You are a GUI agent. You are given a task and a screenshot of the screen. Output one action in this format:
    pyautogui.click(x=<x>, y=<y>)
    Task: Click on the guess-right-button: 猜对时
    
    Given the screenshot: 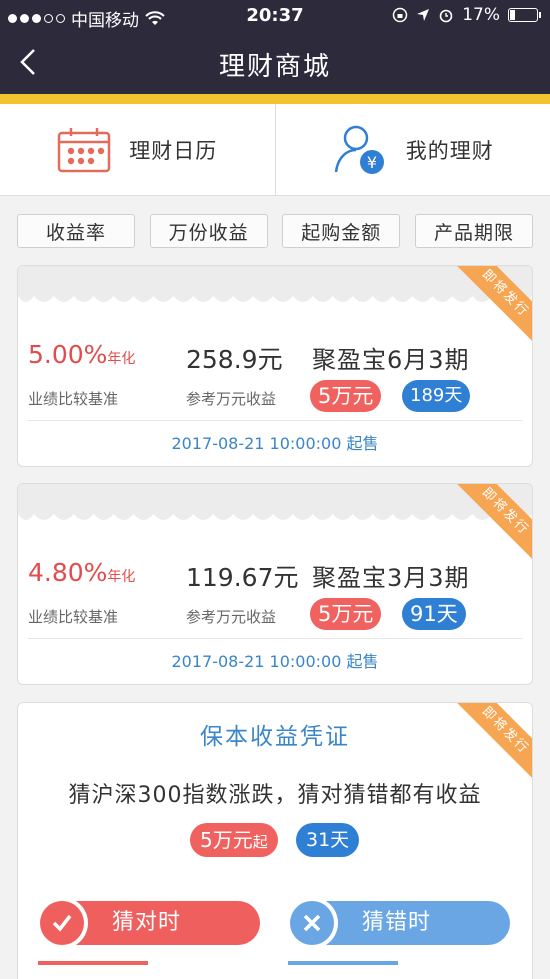 What is the action you would take?
    pyautogui.click(x=148, y=923)
    